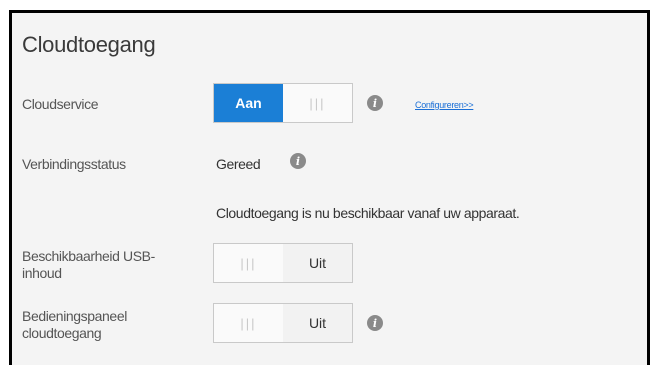 This screenshot has height=365, width=663. What do you see at coordinates (60, 104) in the screenshot?
I see `cloudservice-label: Cloudservice` at bounding box center [60, 104].